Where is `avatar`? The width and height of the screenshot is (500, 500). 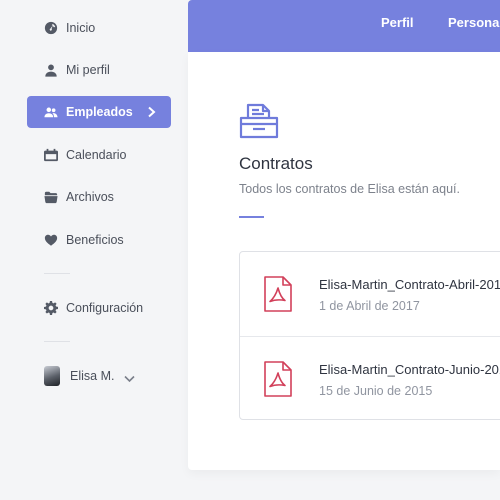 avatar is located at coordinates (52, 376).